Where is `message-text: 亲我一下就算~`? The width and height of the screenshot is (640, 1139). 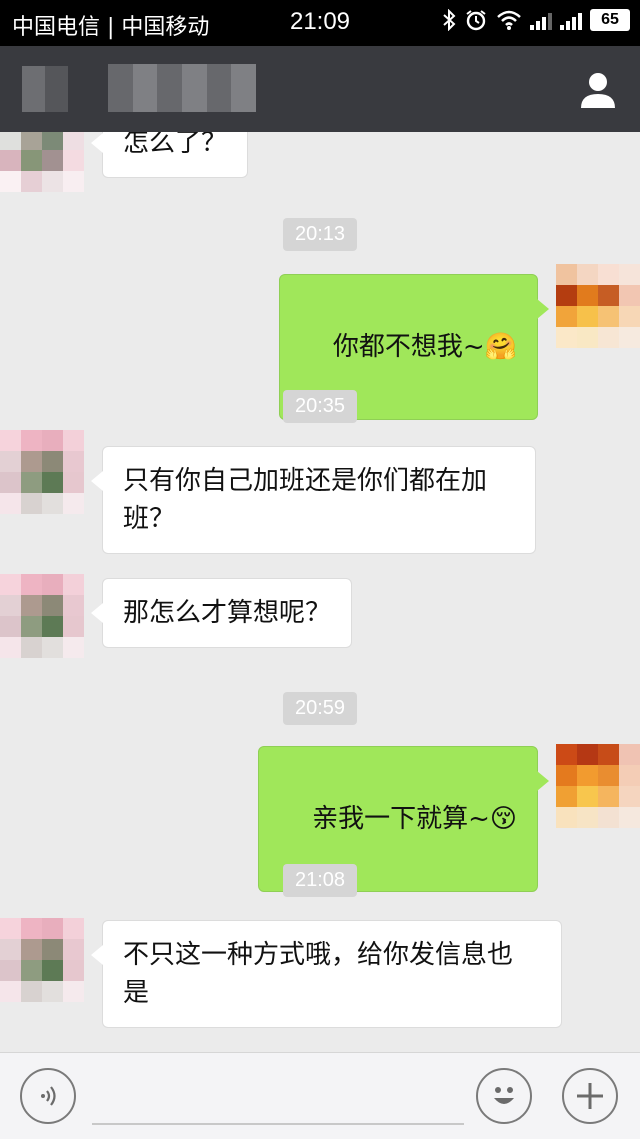 message-text: 亲我一下就算~ is located at coordinates (401, 819).